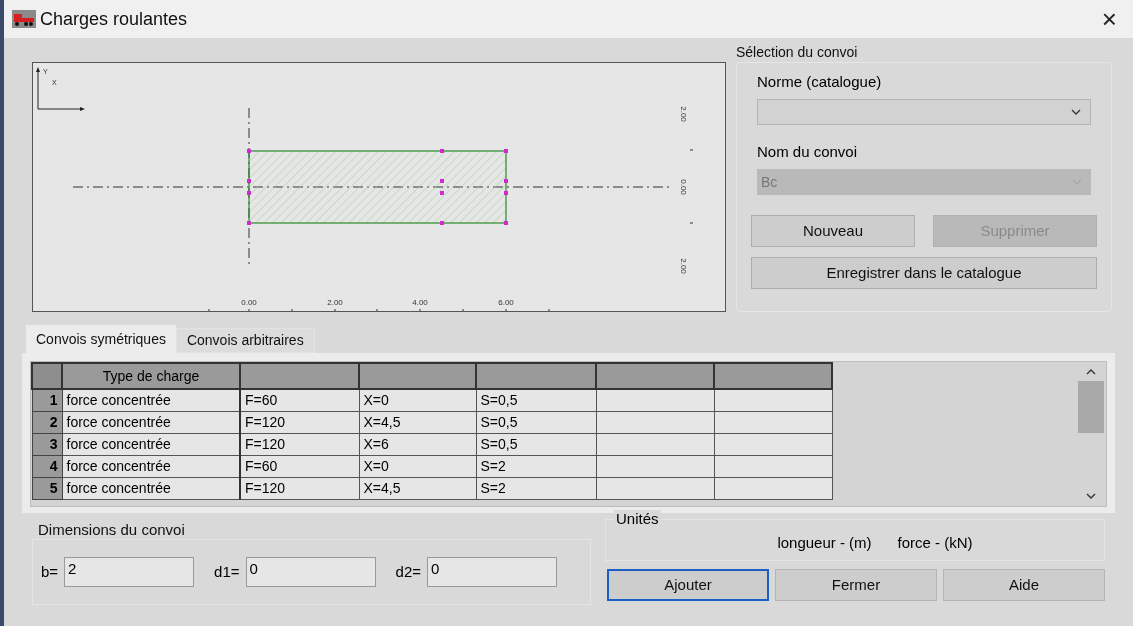  Describe the element at coordinates (129, 572) in the screenshot. I see `dimension-field: 2` at that location.